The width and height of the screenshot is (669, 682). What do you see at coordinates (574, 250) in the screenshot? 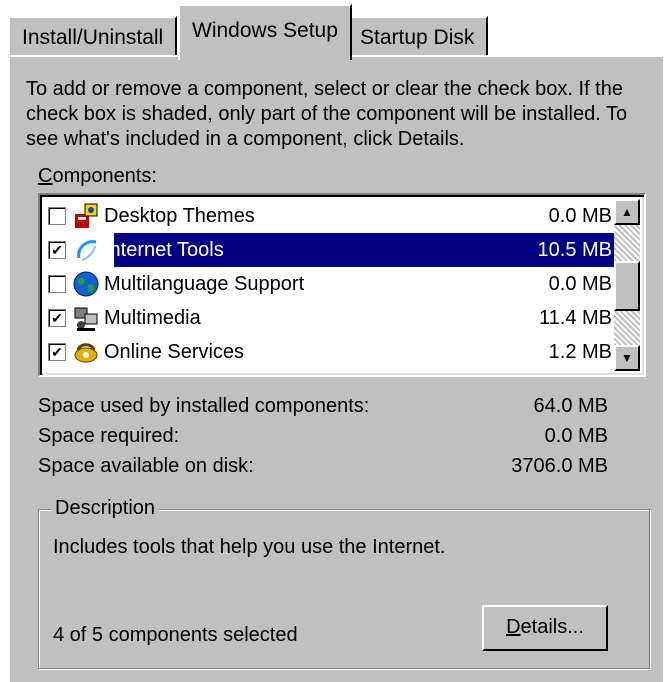
I see `component-size: 10.5 MB` at bounding box center [574, 250].